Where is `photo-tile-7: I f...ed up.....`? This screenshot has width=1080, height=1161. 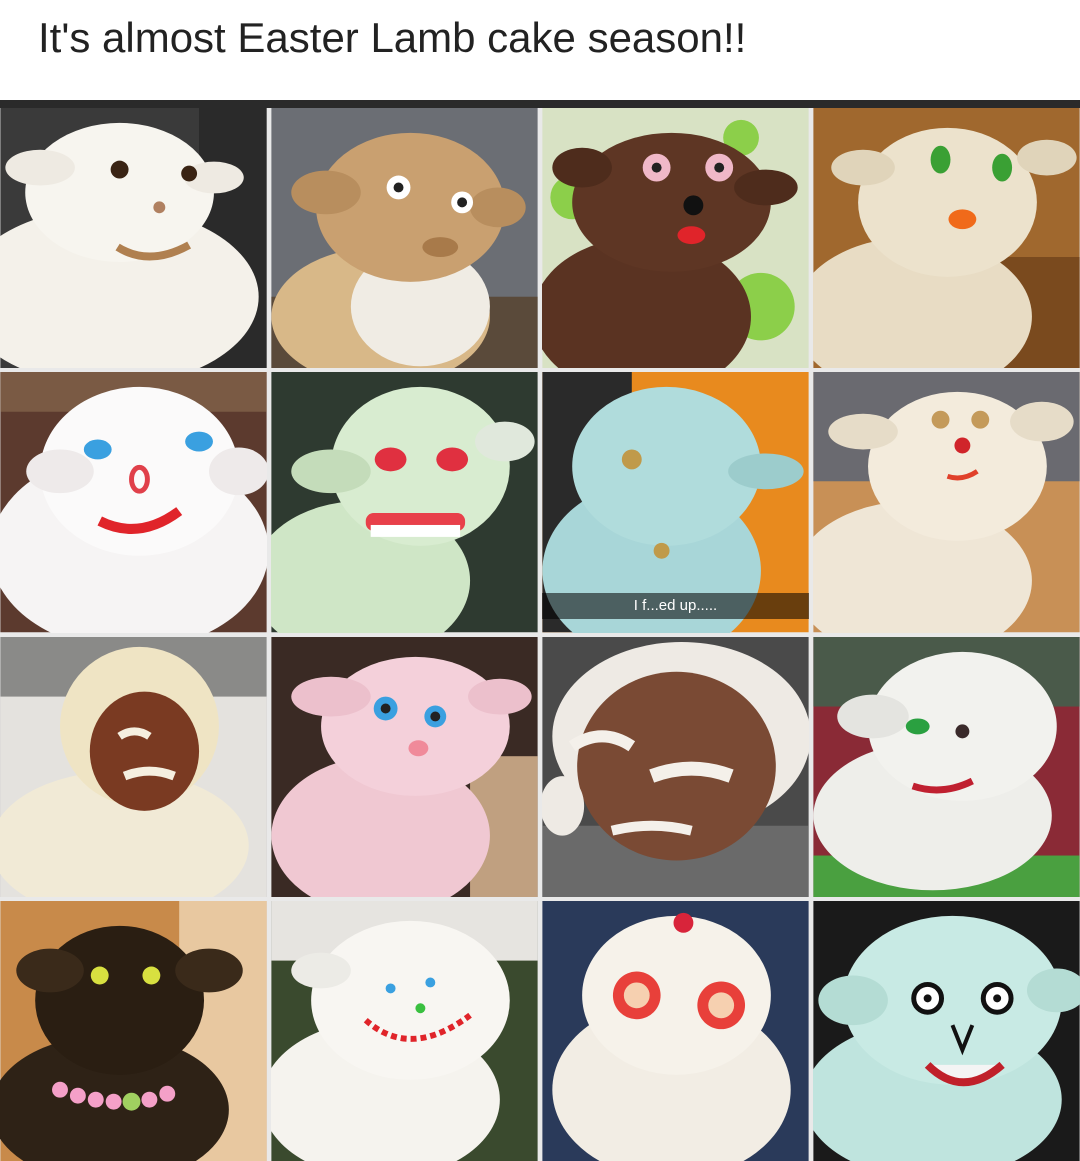 photo-tile-7: I f...ed up..... is located at coordinates (675, 502).